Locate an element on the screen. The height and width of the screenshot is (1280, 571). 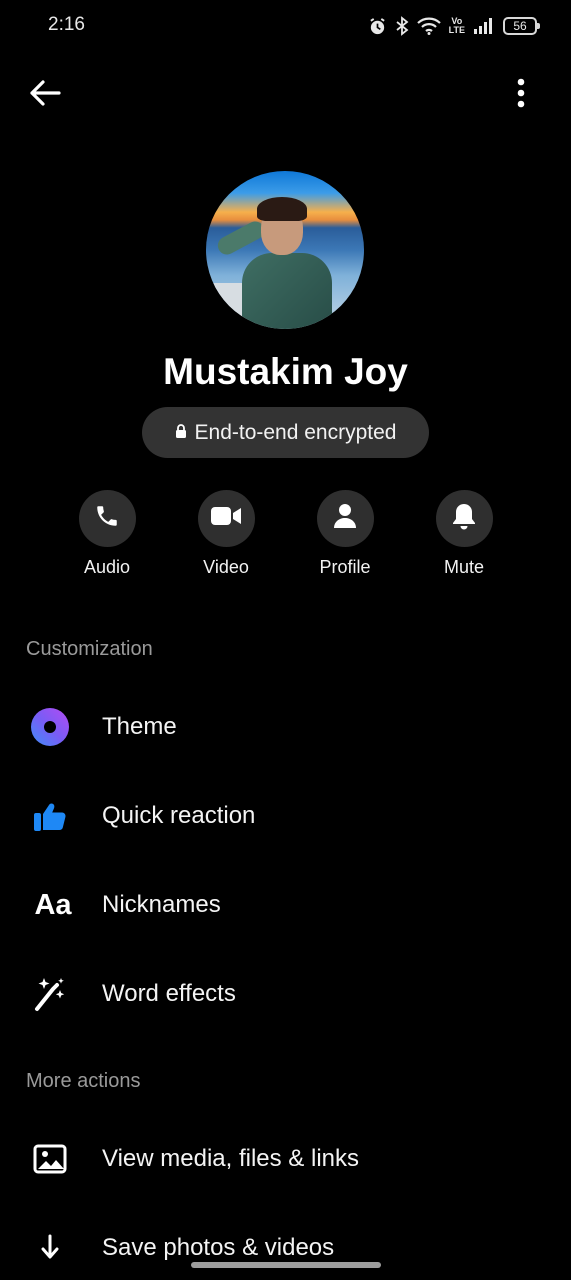
quick-reaction-label: Quick reaction is located at coordinates (179, 815).